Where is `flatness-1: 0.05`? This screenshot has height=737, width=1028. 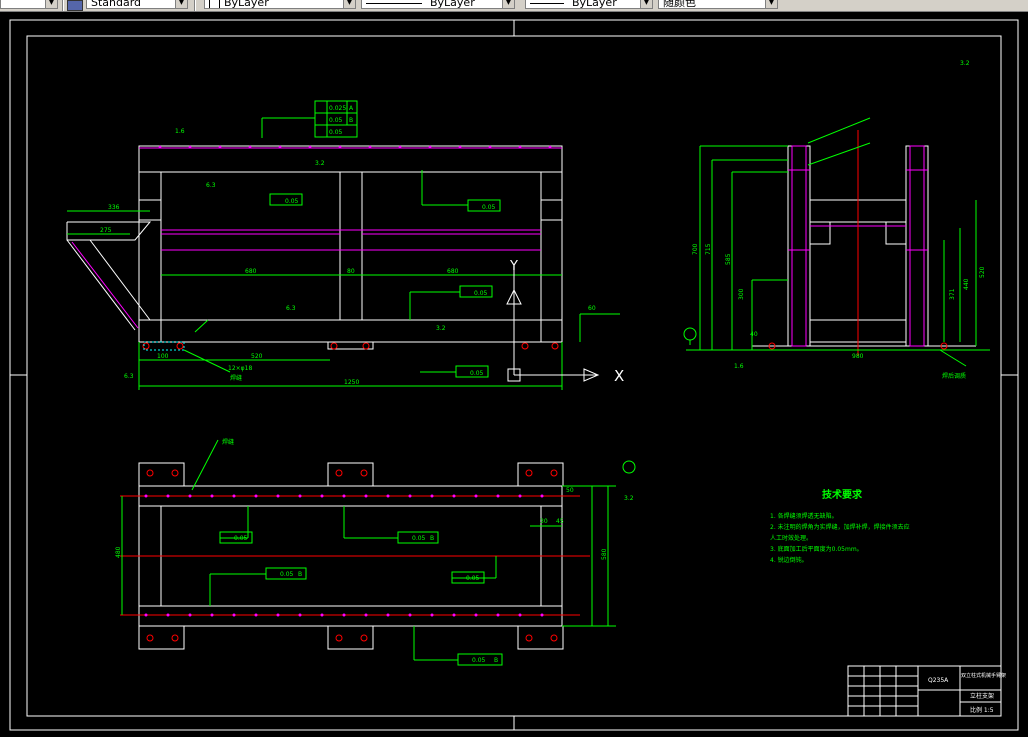 flatness-1: 0.05 is located at coordinates (292, 201).